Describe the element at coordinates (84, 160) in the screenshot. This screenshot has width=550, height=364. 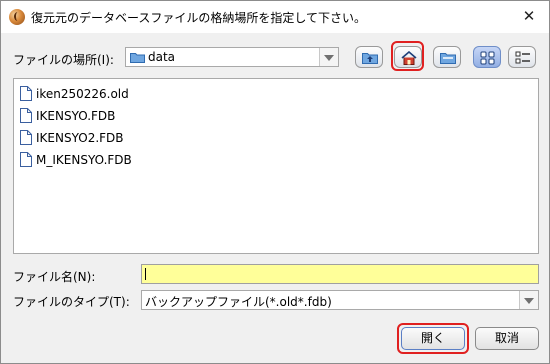
I see `file-name: M_IKENSYO.FDB` at that location.